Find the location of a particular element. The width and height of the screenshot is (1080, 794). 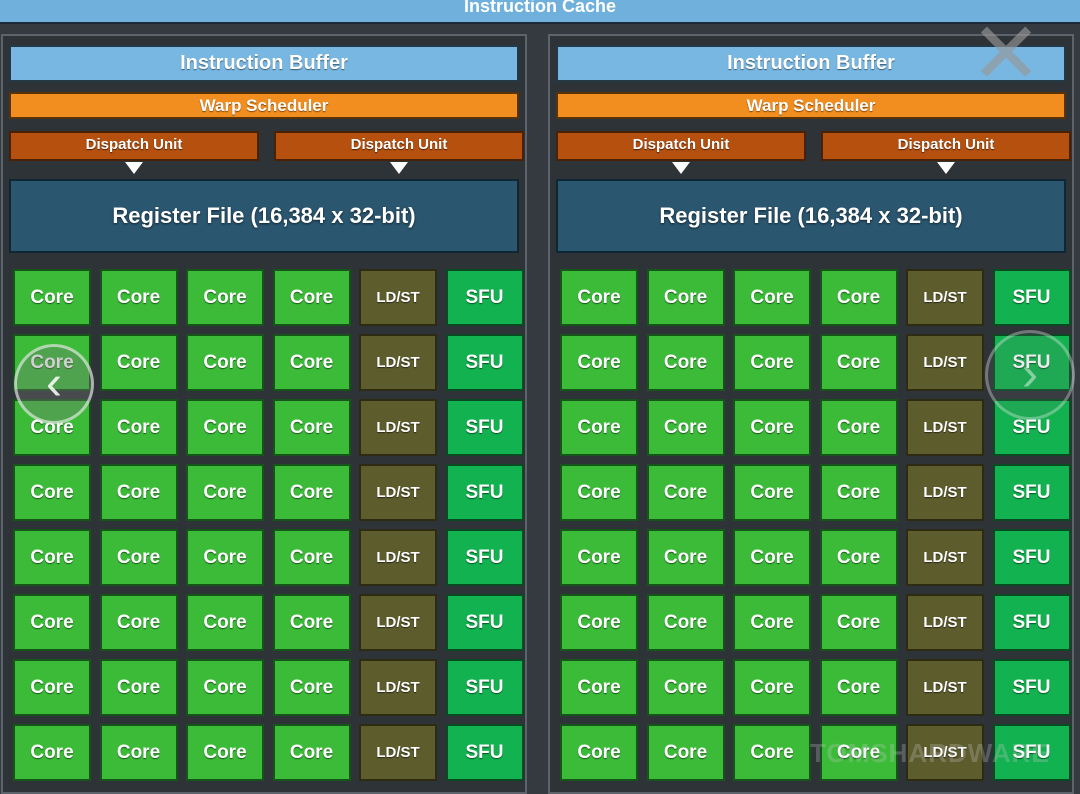

close-icon: ✕ is located at coordinates (1006, 54).